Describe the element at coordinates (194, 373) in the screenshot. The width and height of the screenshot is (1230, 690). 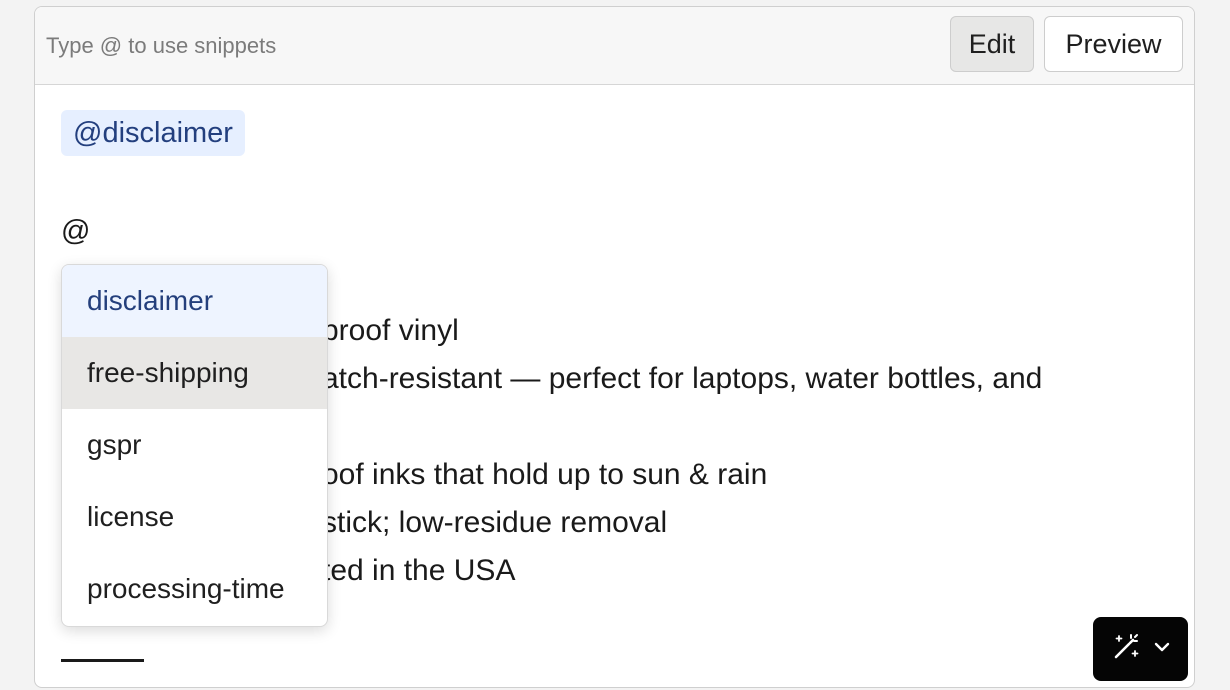
I see `snippet-option-free-shipping: free-shipping` at that location.